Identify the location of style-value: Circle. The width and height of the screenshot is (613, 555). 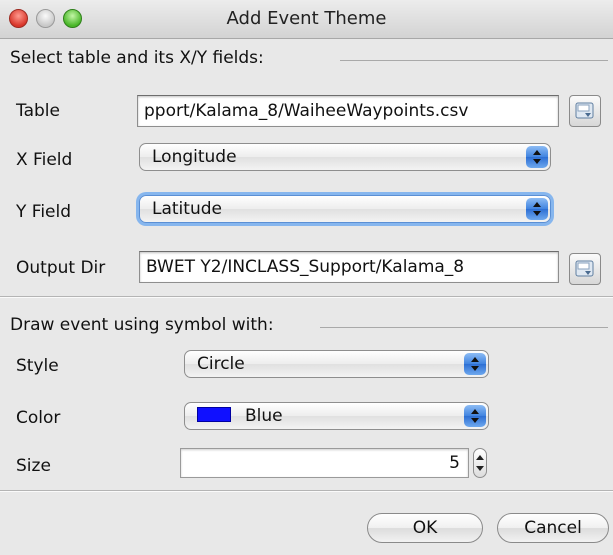
(221, 364).